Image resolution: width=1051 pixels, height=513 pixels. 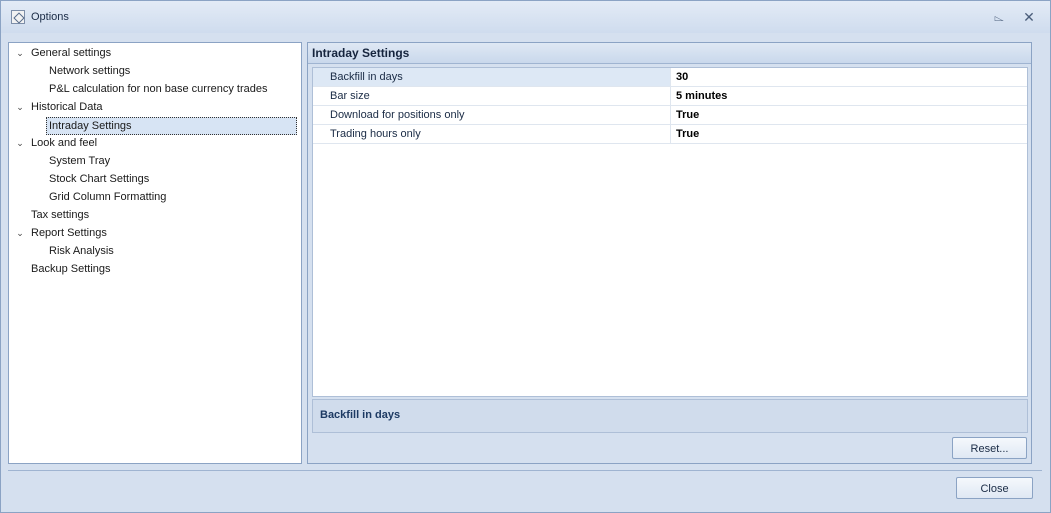 What do you see at coordinates (89, 71) in the screenshot?
I see `tree-item-network-settings: Network settings` at bounding box center [89, 71].